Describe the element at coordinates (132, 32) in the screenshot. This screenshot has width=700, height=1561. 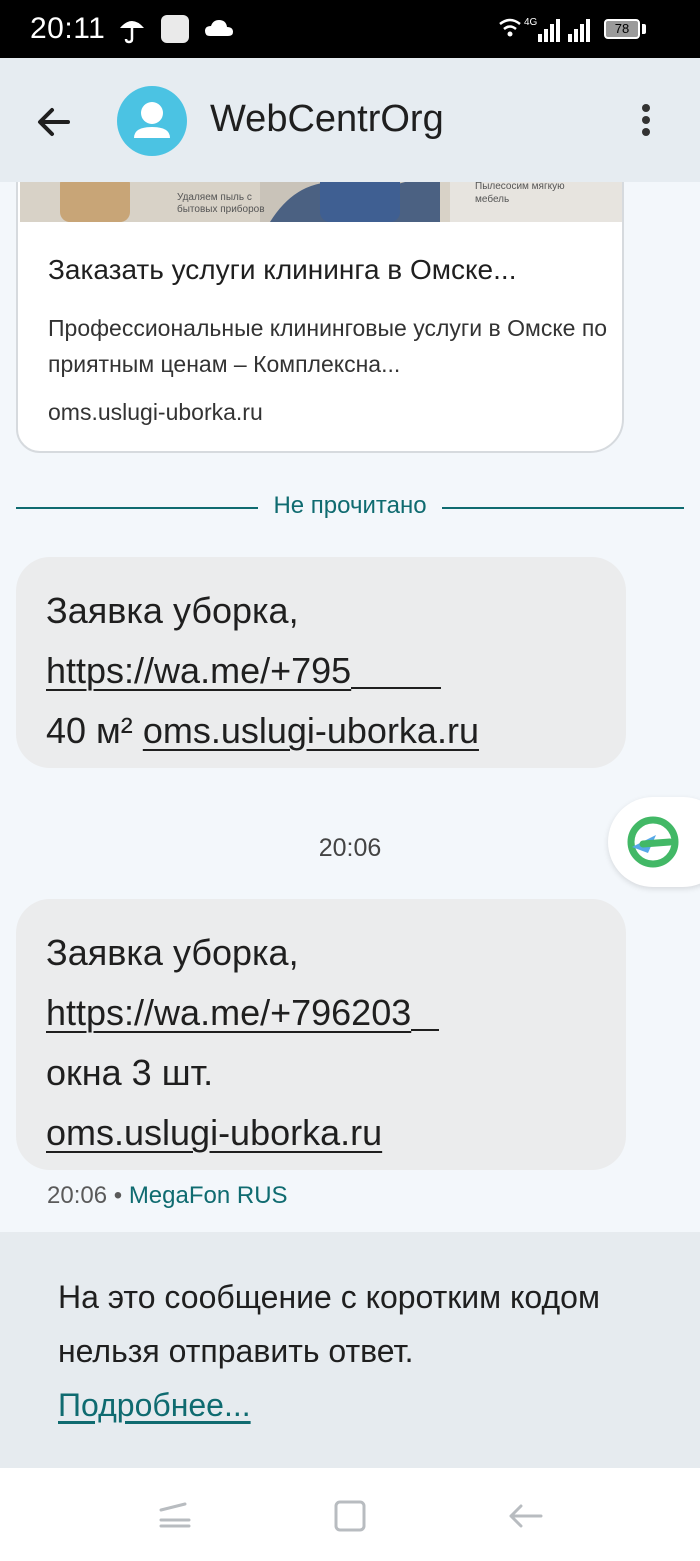
I see `umbrella-icon` at that location.